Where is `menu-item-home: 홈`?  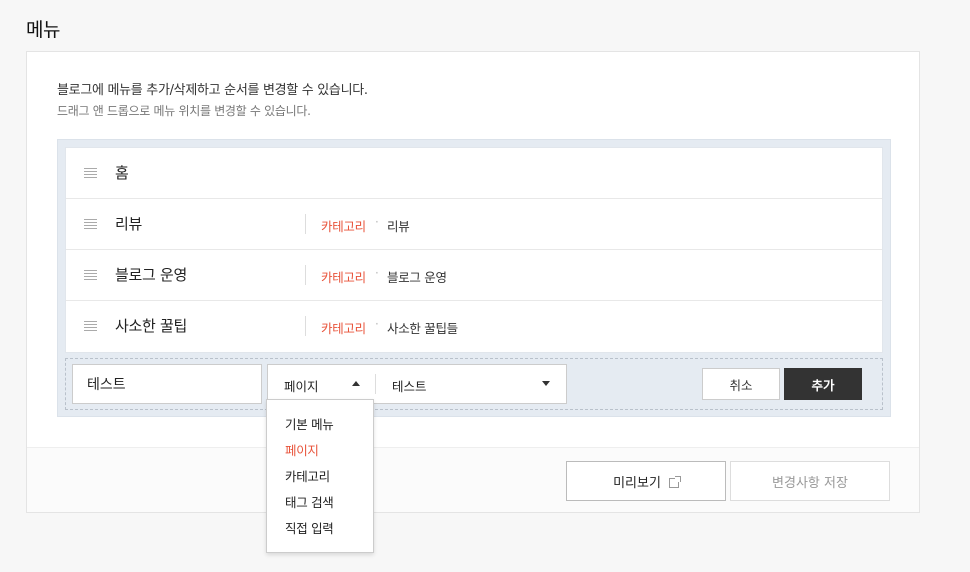 menu-item-home: 홈 is located at coordinates (474, 173).